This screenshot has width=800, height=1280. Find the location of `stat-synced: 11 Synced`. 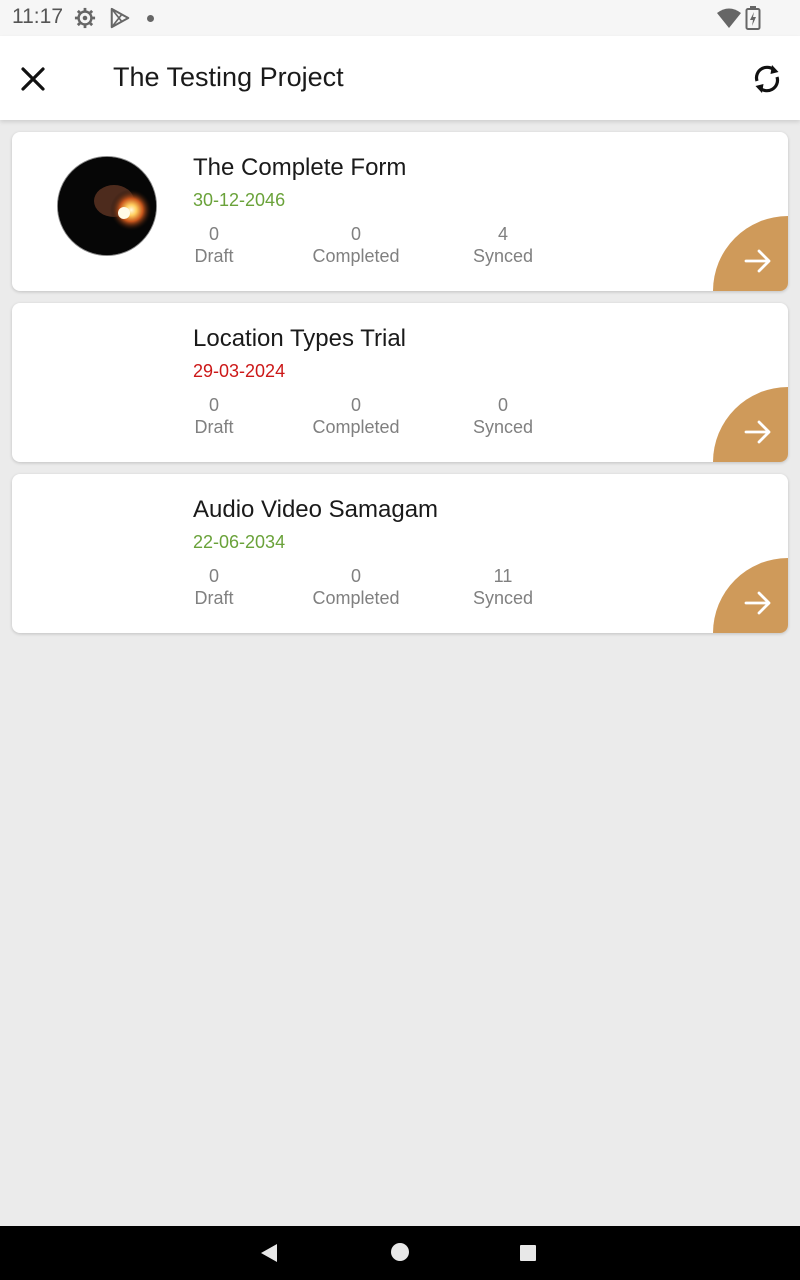

stat-synced: 11 Synced is located at coordinates (503, 588).